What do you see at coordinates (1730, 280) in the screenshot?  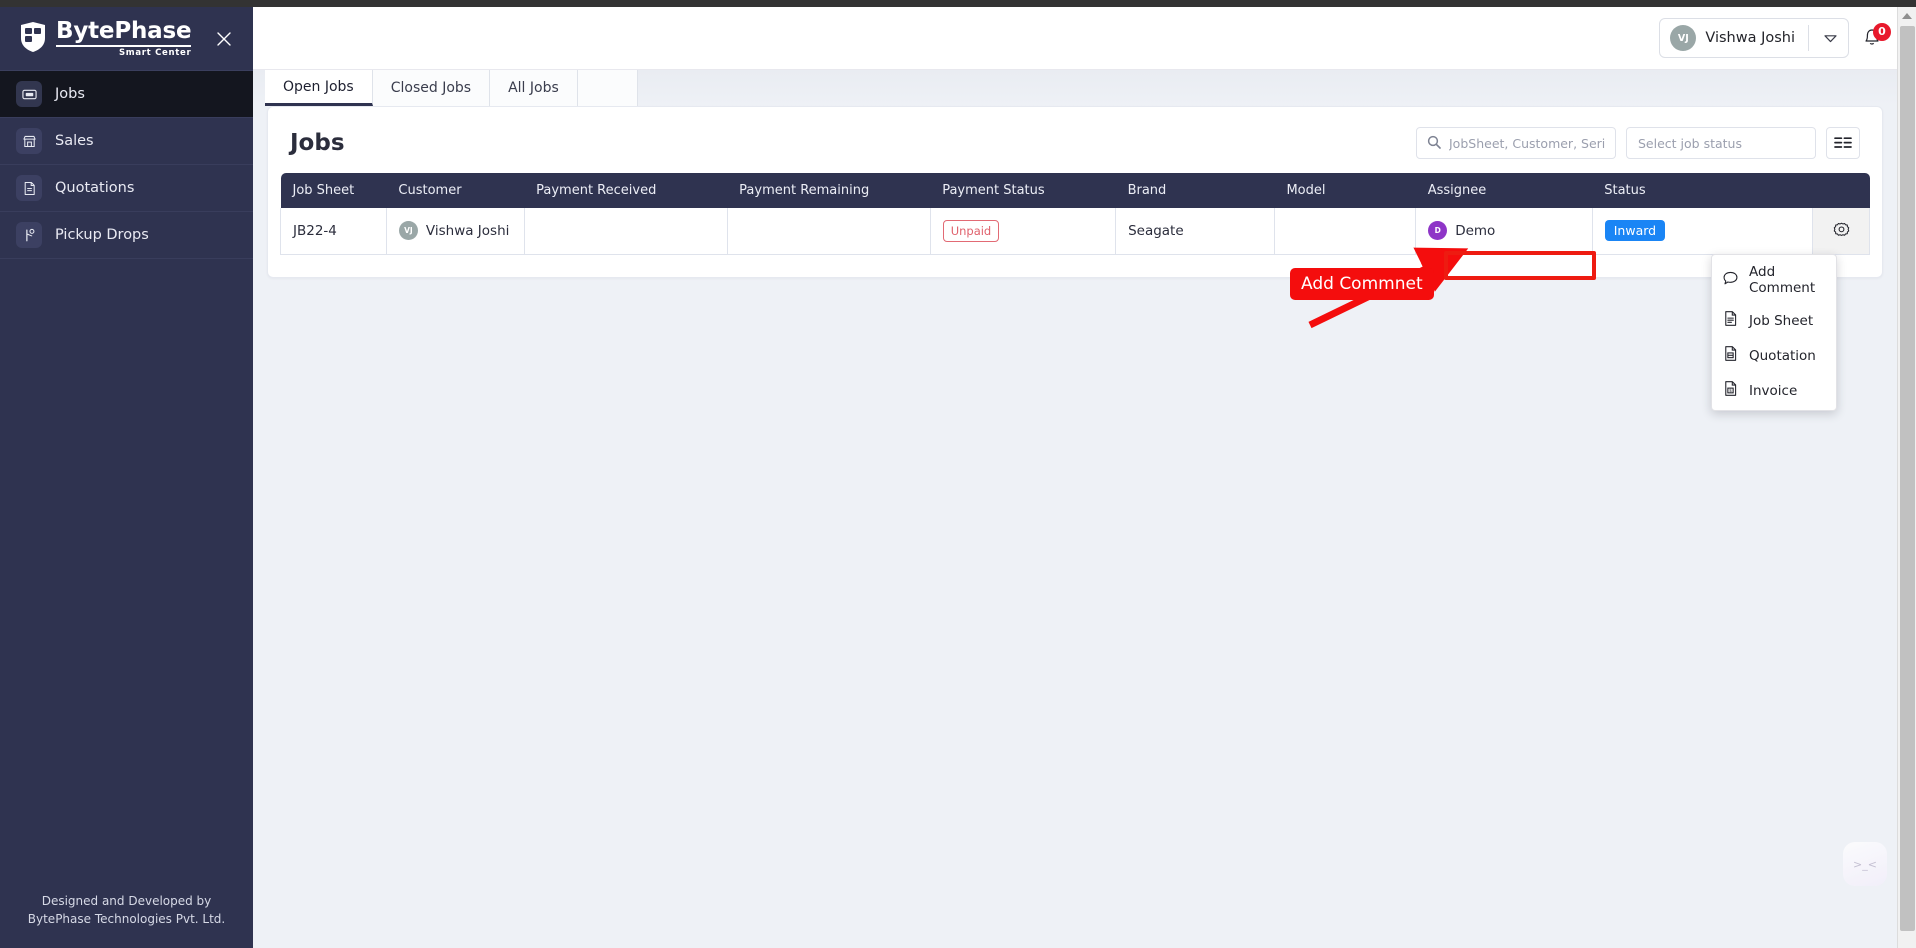 I see `comment-icon` at bounding box center [1730, 280].